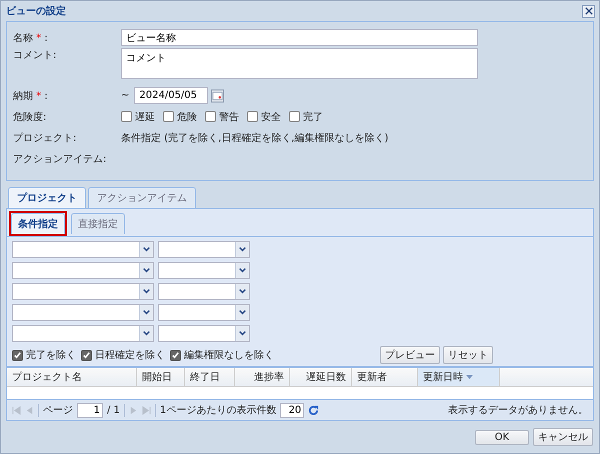 The height and width of the screenshot is (454, 600). What do you see at coordinates (459, 377) in the screenshot?
I see `column-header: 更新日時` at bounding box center [459, 377].